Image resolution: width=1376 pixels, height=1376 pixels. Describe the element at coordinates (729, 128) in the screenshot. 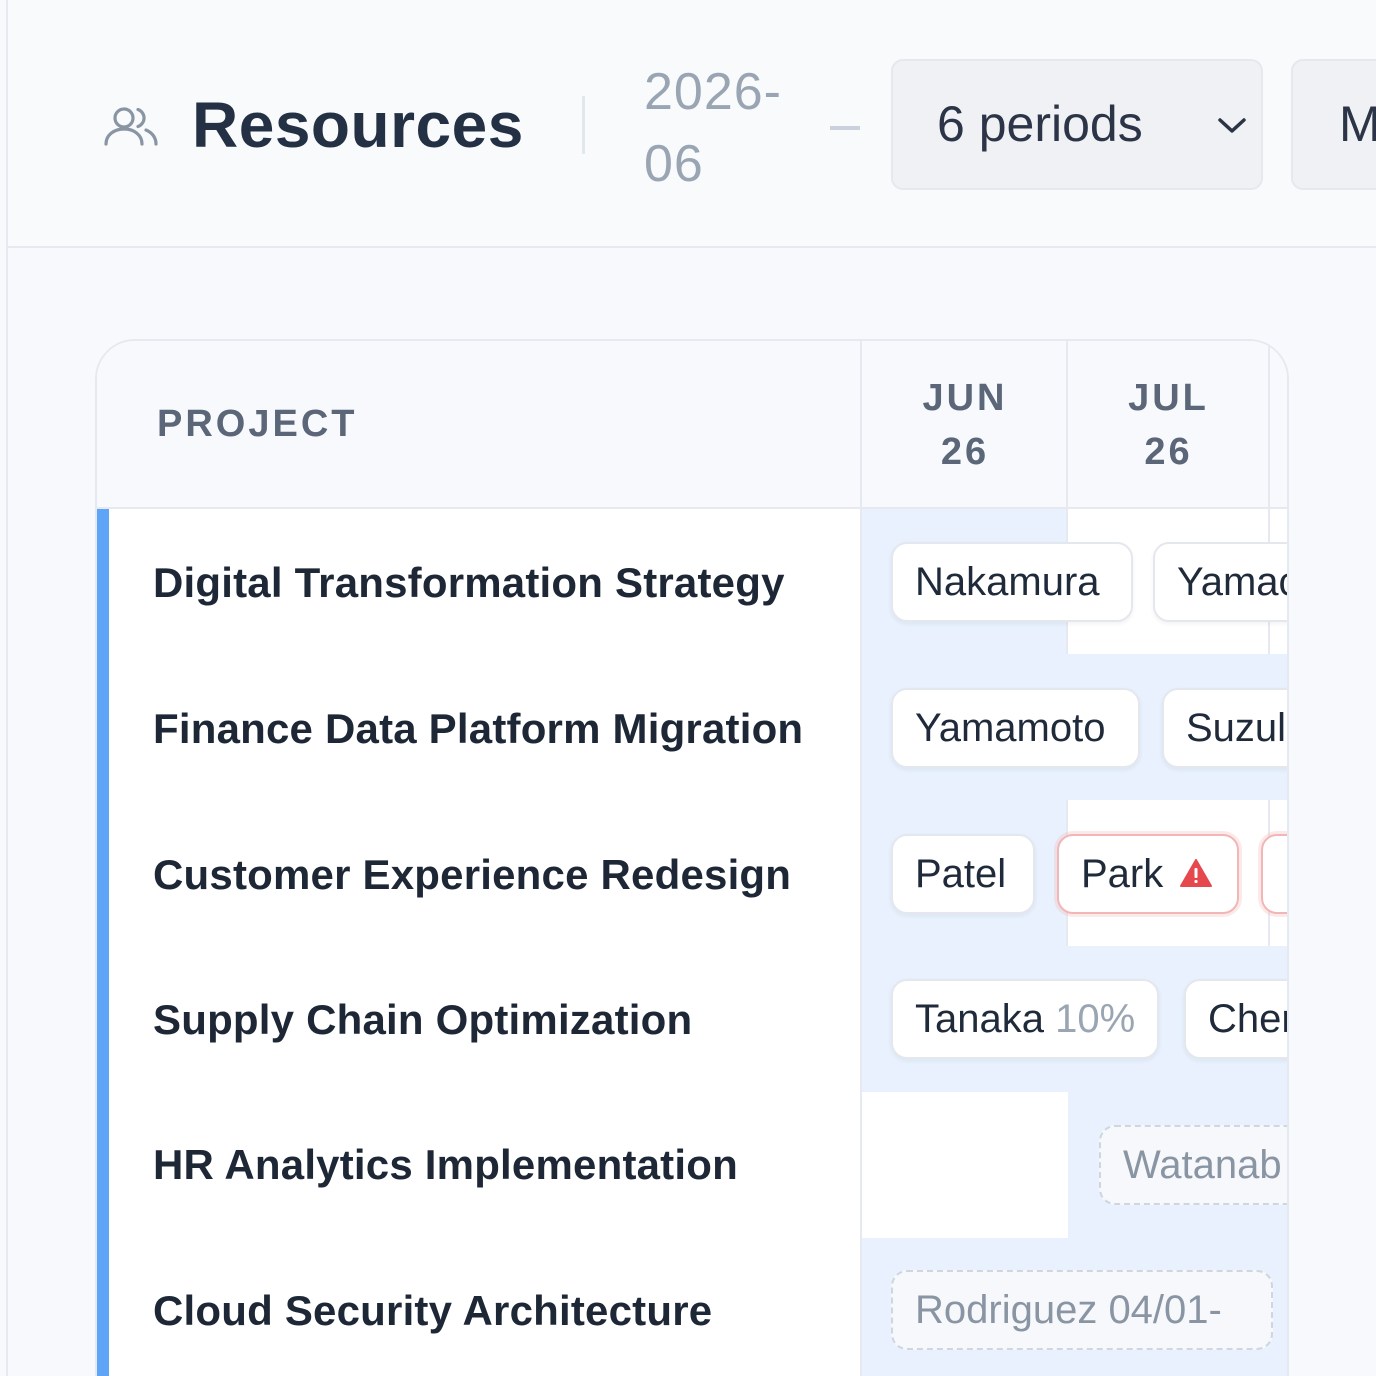

I see `date-range-start: 2026-06` at that location.